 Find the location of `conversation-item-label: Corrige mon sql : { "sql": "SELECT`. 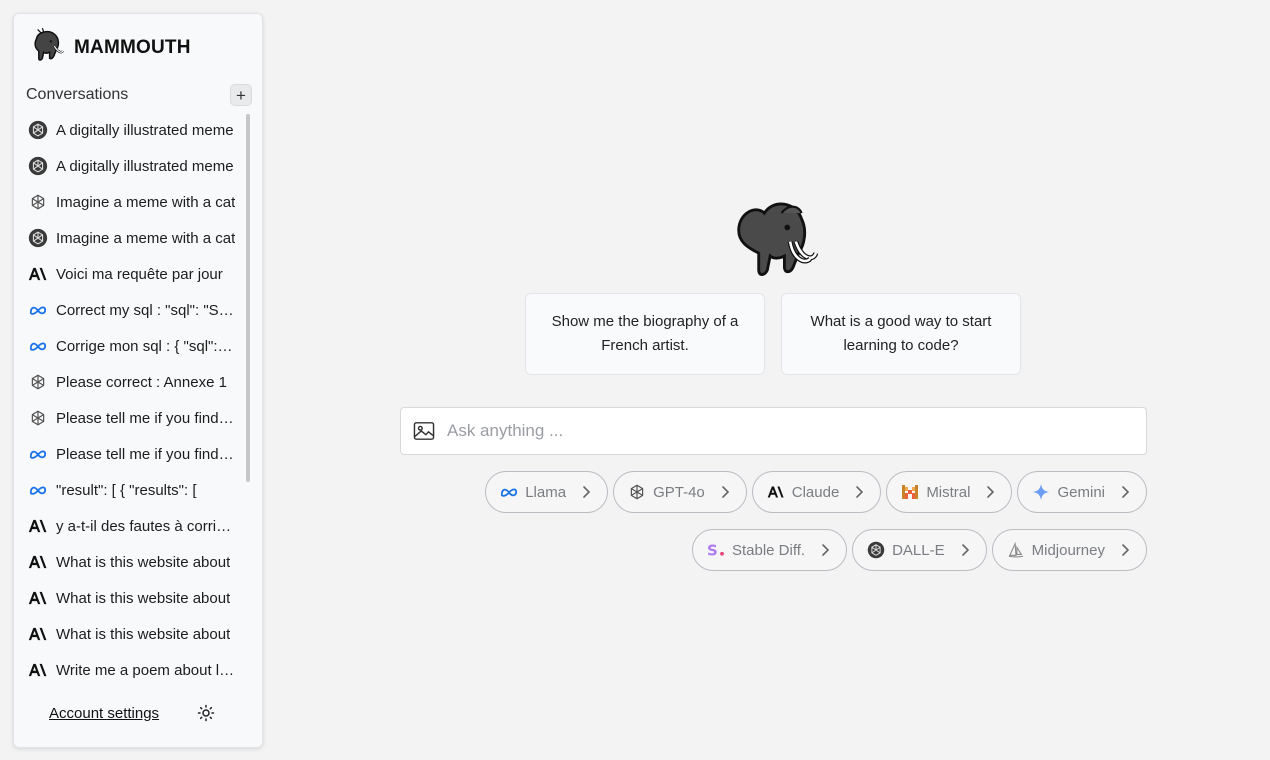

conversation-item-label: Corrige mon sql : { "sql": "SELECT is located at coordinates (146, 346).